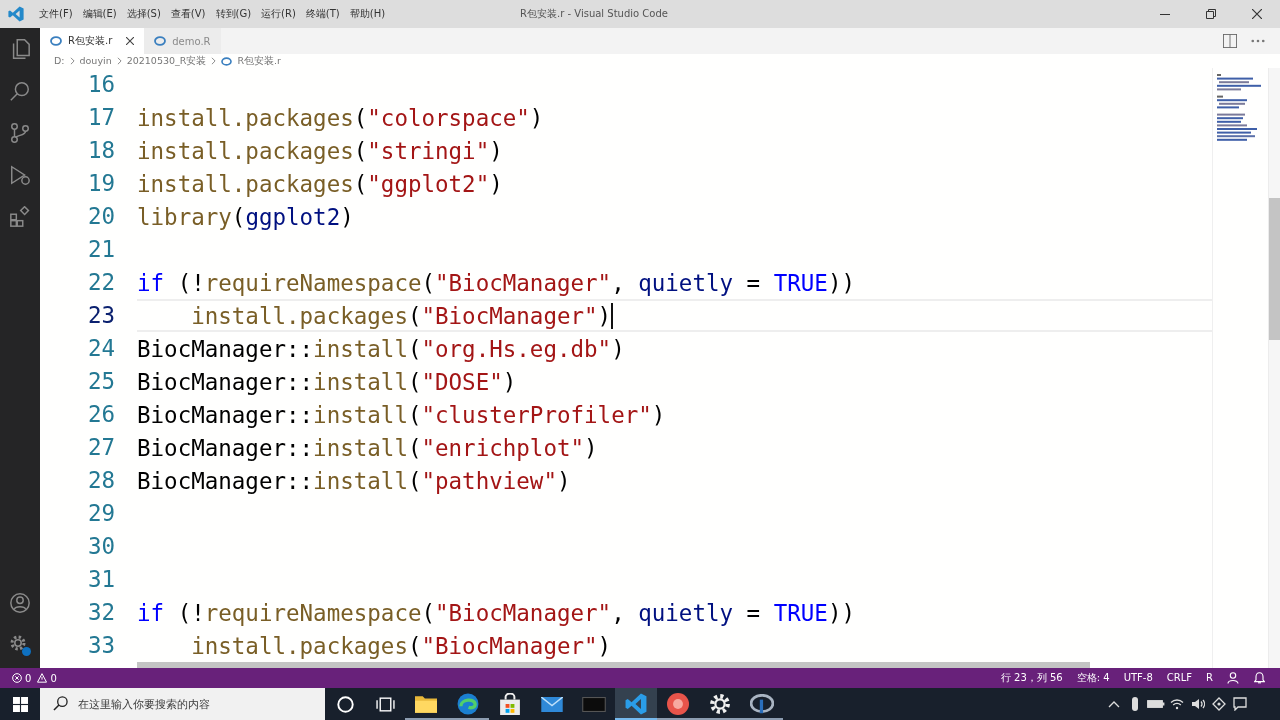  I want to click on line-number: 31, so click(100, 579).